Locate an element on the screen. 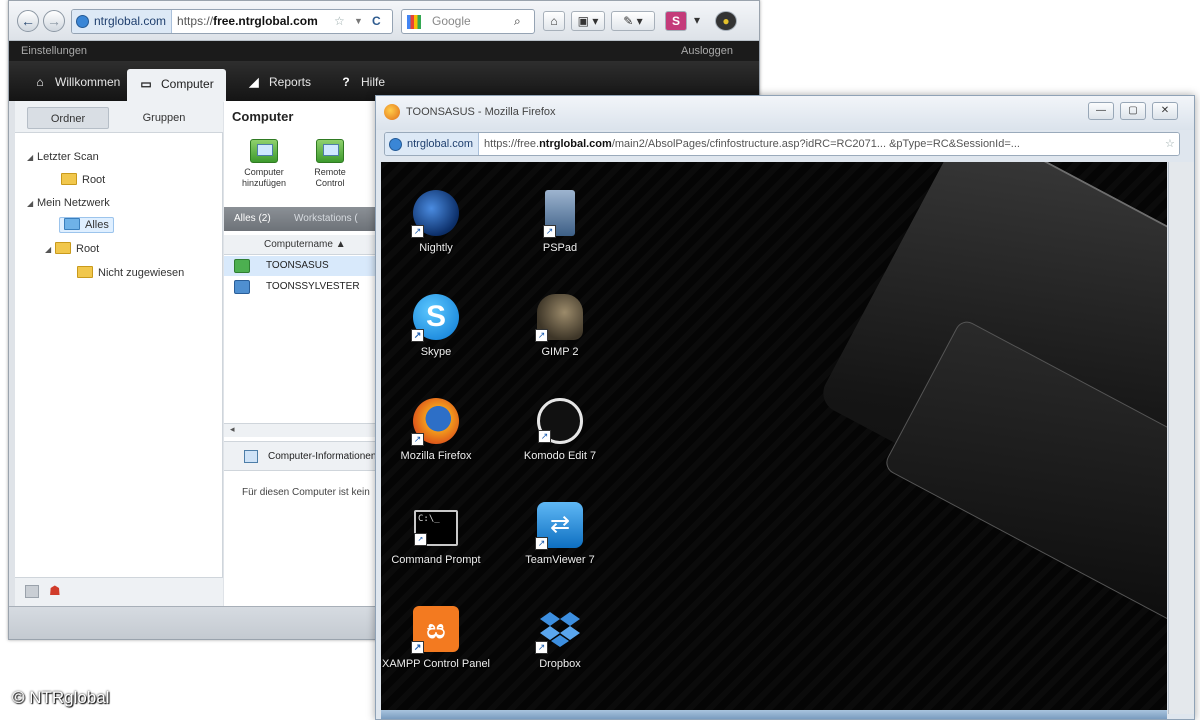  tools-icon: ✎ ▾ is located at coordinates (633, 21).